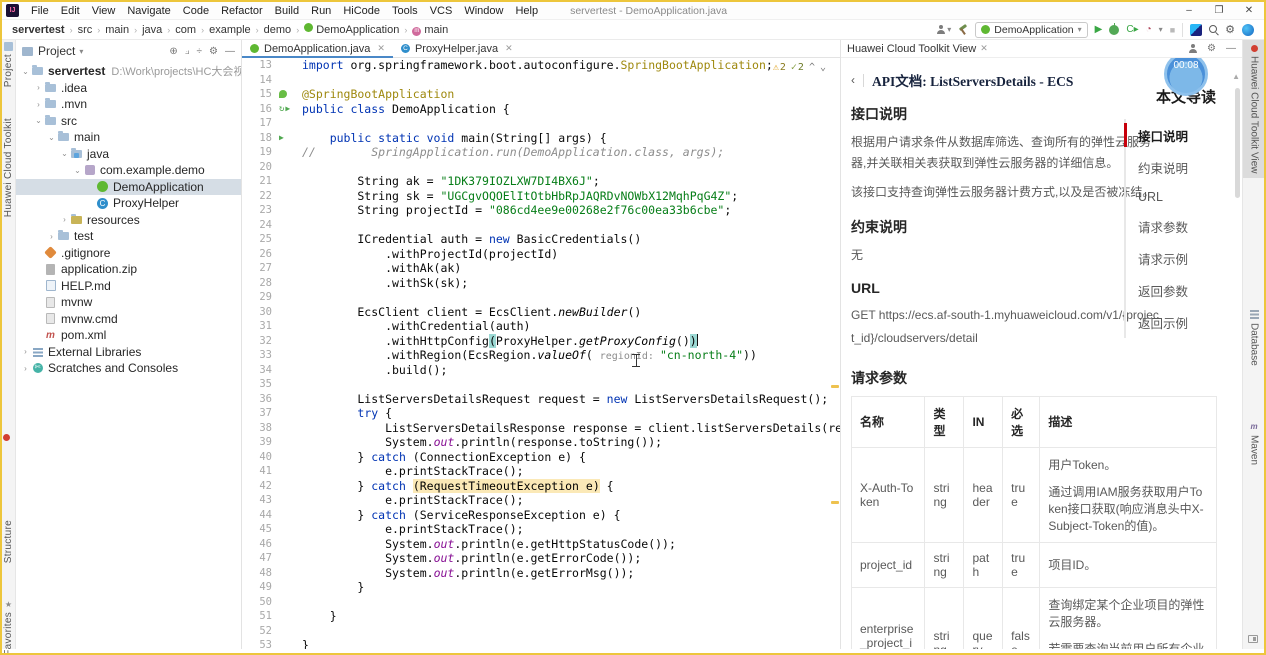 The height and width of the screenshot is (655, 1266). What do you see at coordinates (541, 283) in the screenshot?
I see `code-line-28: 28 .withSk(sk);` at bounding box center [541, 283].